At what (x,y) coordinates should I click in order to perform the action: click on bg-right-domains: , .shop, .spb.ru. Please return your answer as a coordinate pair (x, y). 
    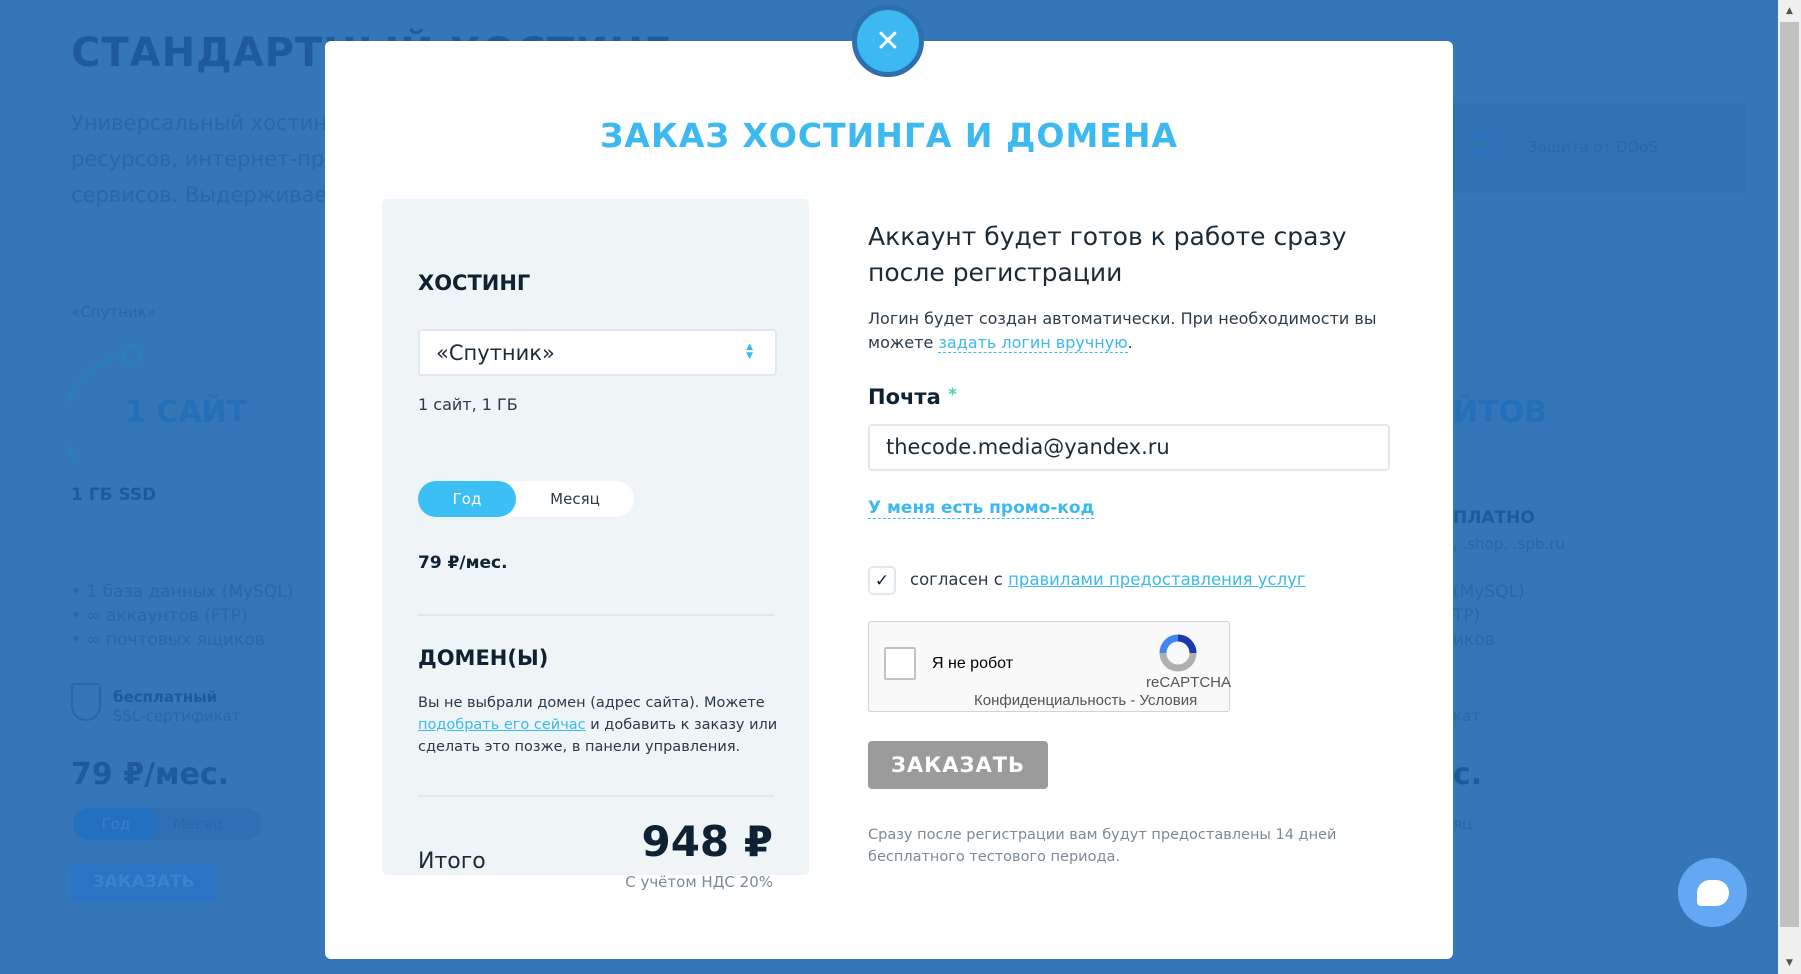
    Looking at the image, I should click on (1509, 544).